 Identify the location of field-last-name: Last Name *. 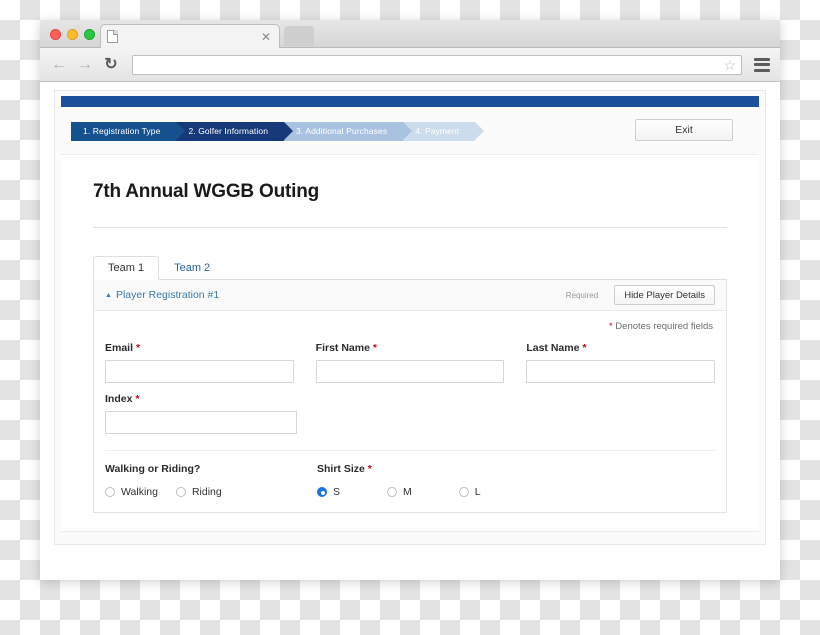
(621, 362).